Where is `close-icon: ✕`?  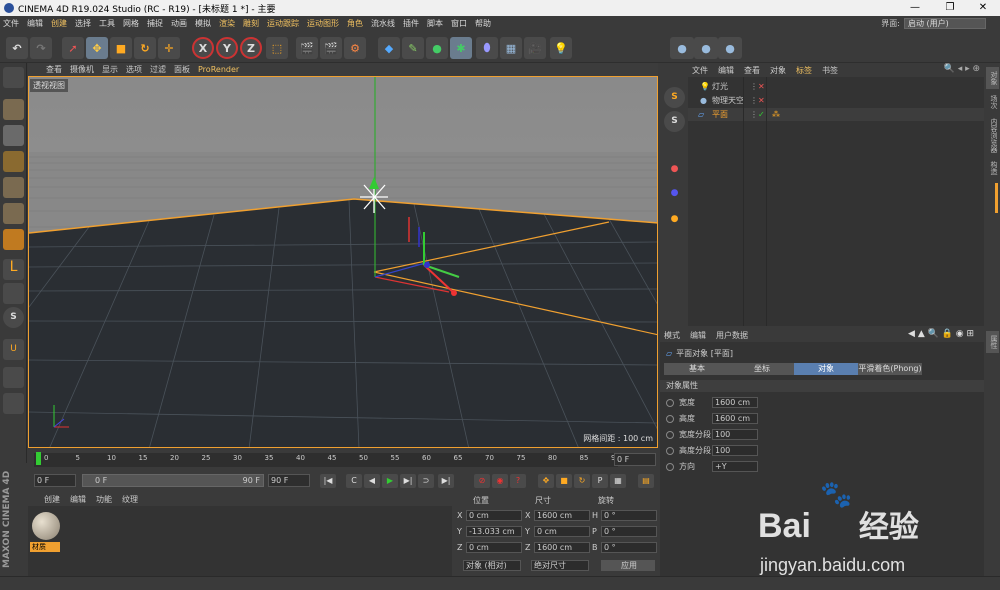 close-icon: ✕ is located at coordinates (983, 8).